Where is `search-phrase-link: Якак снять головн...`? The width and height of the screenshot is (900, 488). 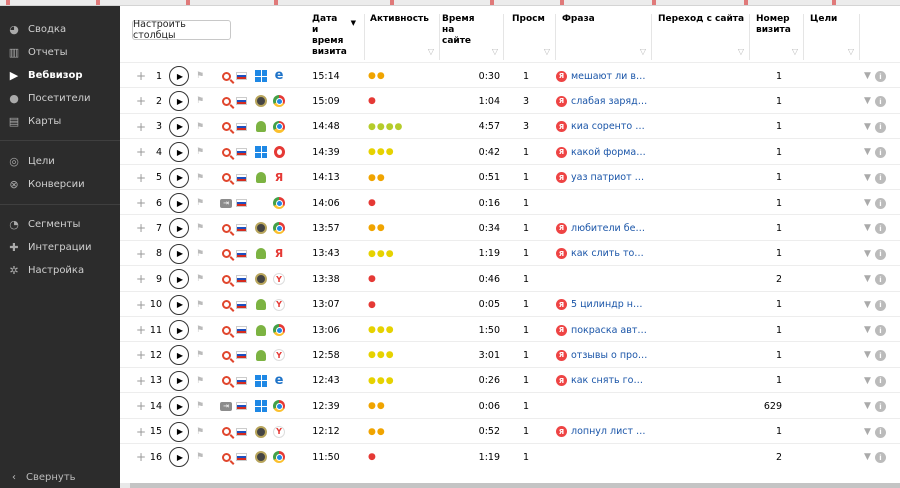 search-phrase-link: Якак снять головн... is located at coordinates (602, 381).